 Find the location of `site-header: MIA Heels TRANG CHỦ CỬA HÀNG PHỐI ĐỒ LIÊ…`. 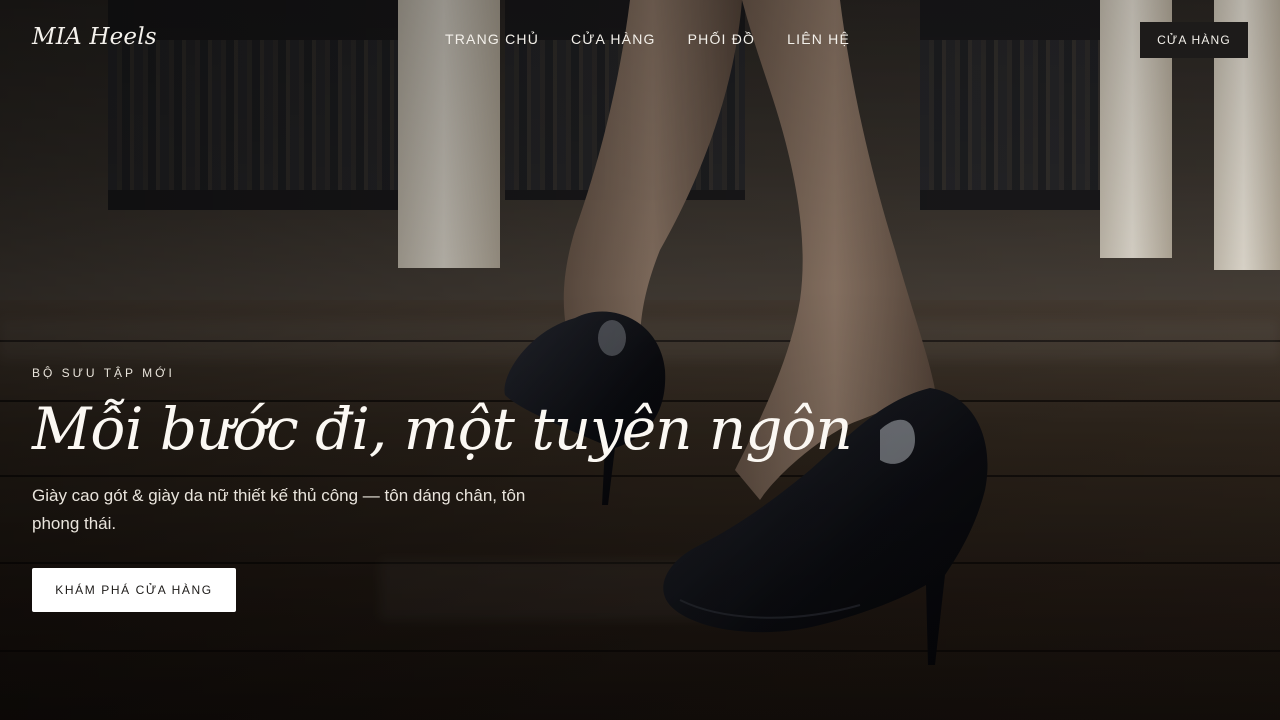

site-header: MIA Heels TRANG CHỦ CỬA HÀNG PHỐI ĐỒ LIÊ… is located at coordinates (640, 40).